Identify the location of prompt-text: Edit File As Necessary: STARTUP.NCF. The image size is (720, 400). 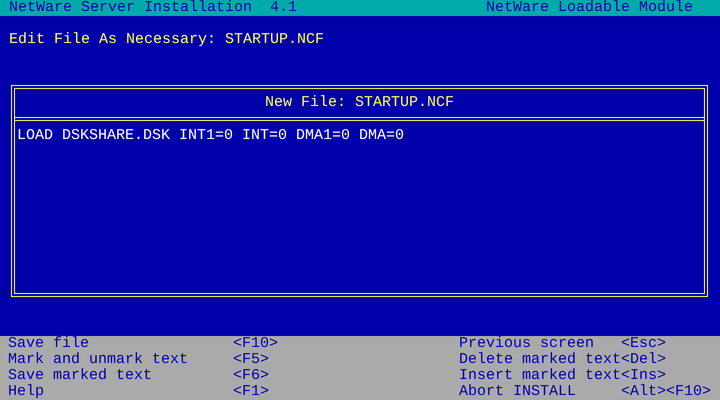
(167, 39).